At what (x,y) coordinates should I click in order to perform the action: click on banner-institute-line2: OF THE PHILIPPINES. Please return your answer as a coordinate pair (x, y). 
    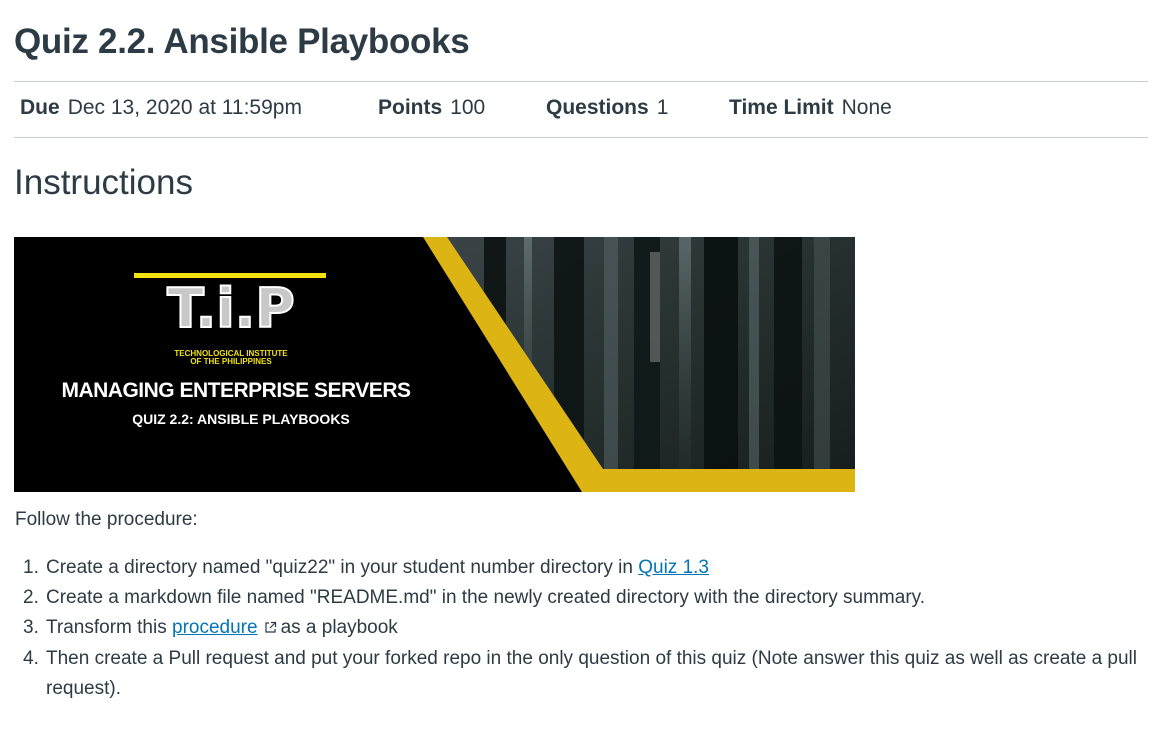
    Looking at the image, I should click on (231, 361).